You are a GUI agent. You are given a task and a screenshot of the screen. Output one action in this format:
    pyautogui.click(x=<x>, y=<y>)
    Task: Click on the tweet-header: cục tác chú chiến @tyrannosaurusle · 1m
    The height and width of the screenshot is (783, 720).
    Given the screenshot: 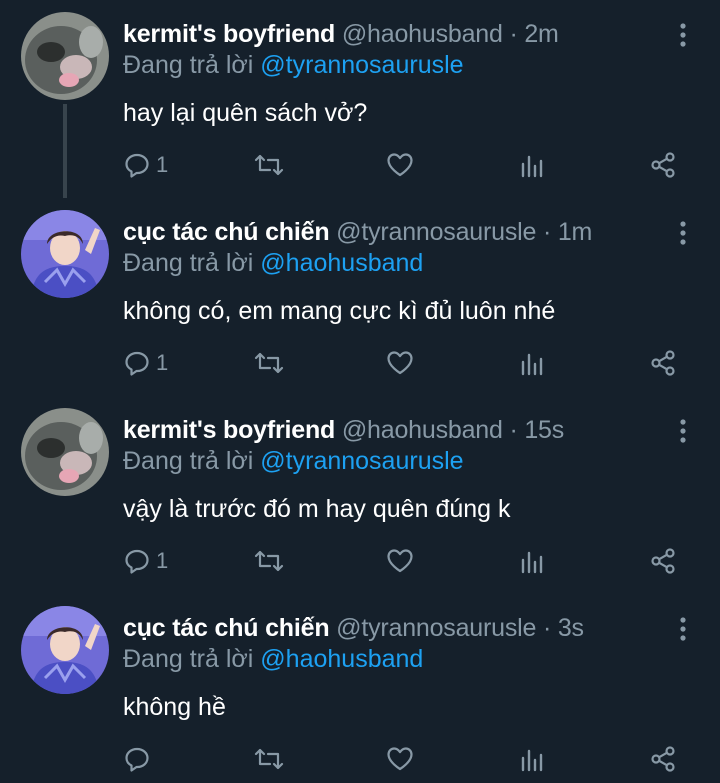 What is the action you would take?
    pyautogui.click(x=357, y=232)
    